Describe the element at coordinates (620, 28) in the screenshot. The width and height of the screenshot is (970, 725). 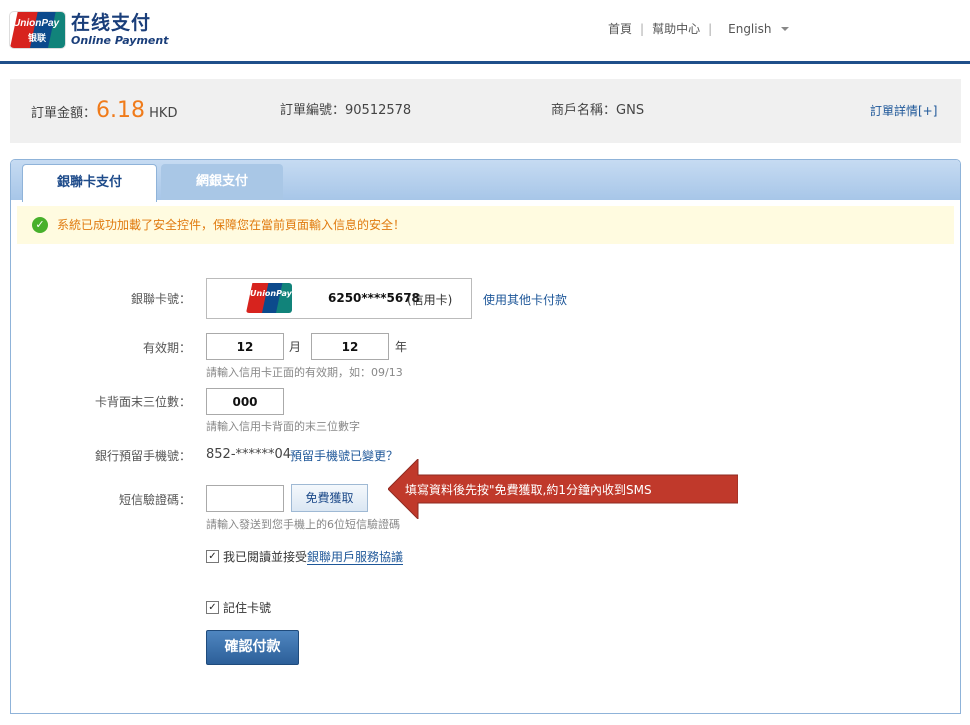
I see `nav-home-link: 首頁` at that location.